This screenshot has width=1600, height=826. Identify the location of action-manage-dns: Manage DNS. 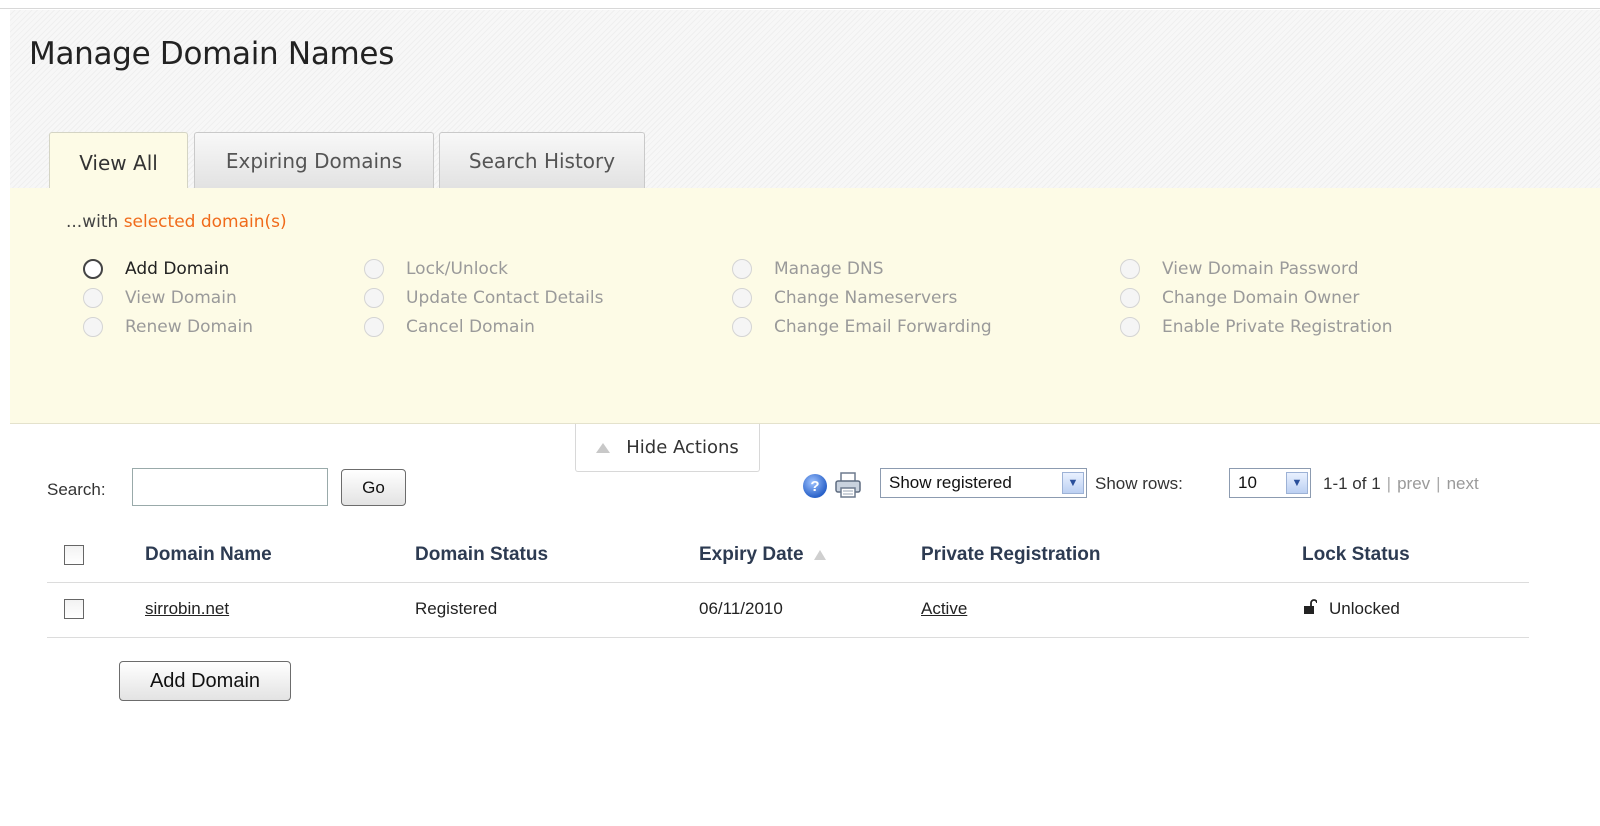
(808, 269).